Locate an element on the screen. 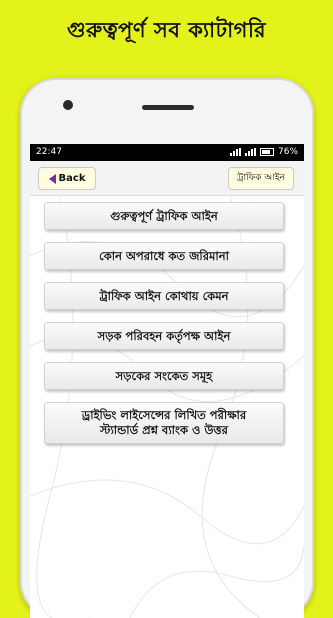  back-button: Back is located at coordinates (67, 178).